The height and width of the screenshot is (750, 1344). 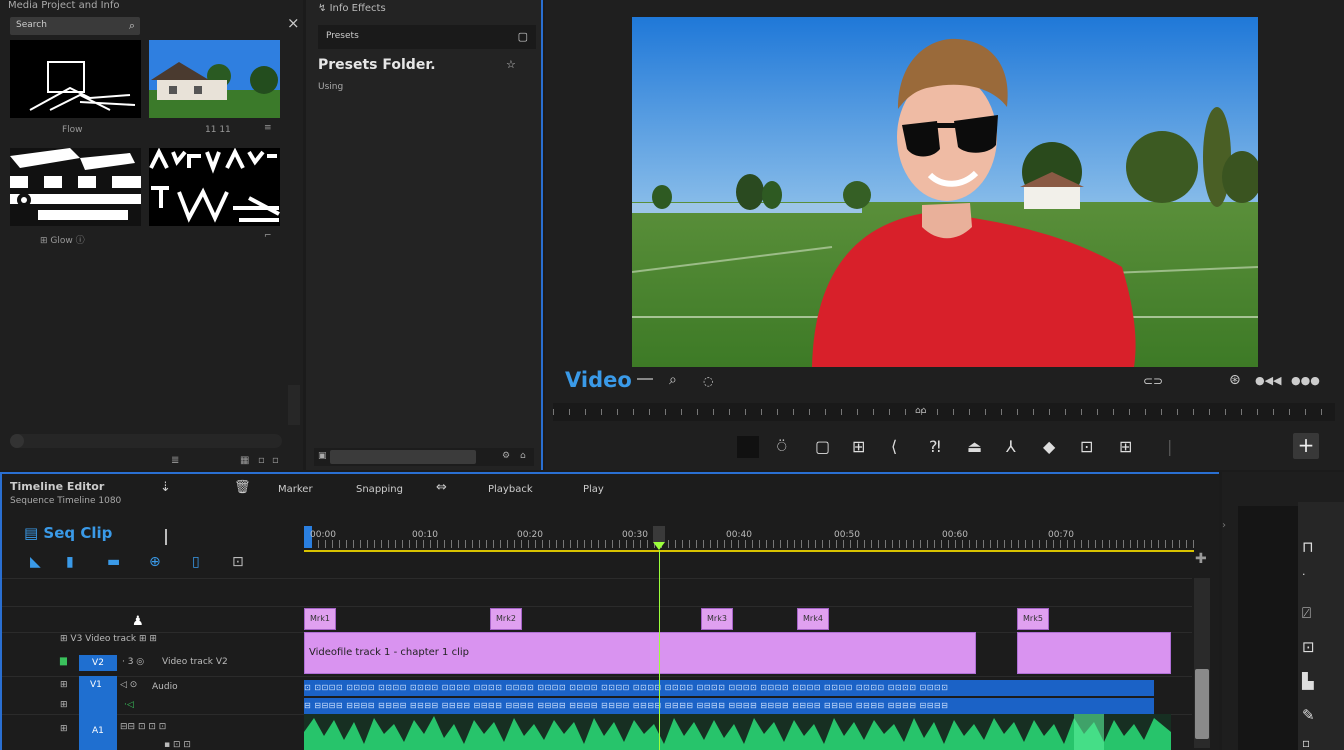 I want to click on viewer-timeline-ruler, so click(x=944, y=412).